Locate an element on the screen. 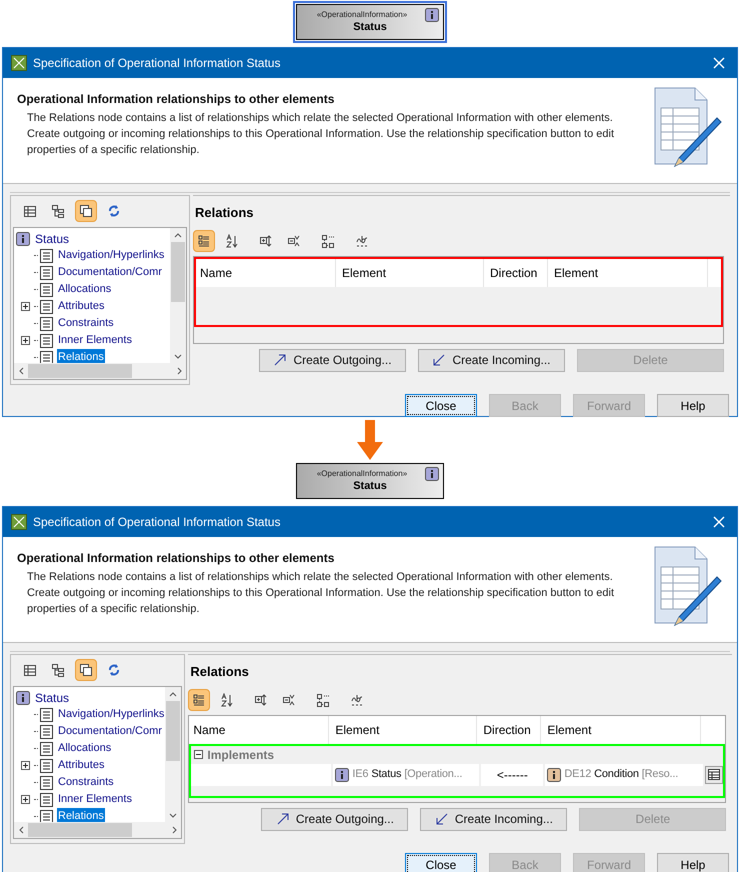  specification-button is located at coordinates (714, 775).